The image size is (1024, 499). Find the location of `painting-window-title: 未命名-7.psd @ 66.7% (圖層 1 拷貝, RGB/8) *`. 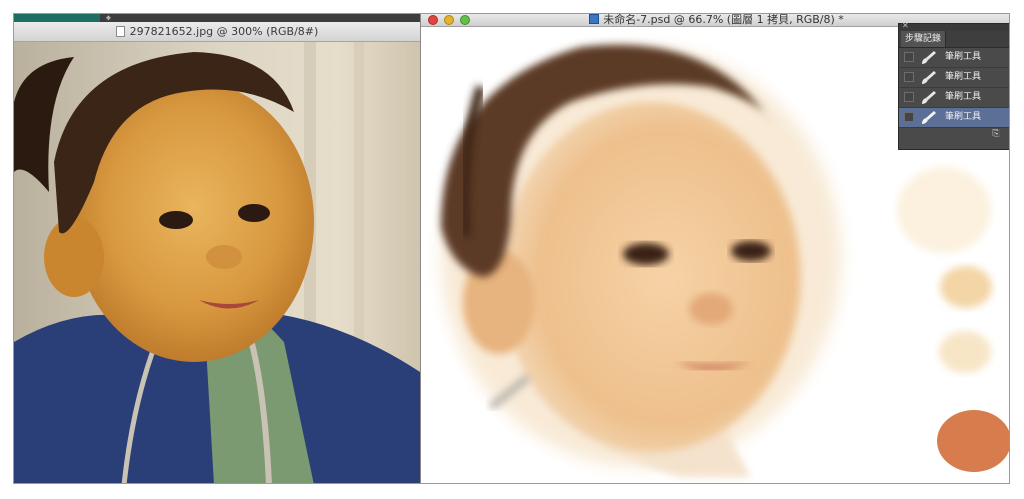

painting-window-title: 未命名-7.psd @ 66.7% (圖層 1 拷貝, RGB/8) * is located at coordinates (723, 20).